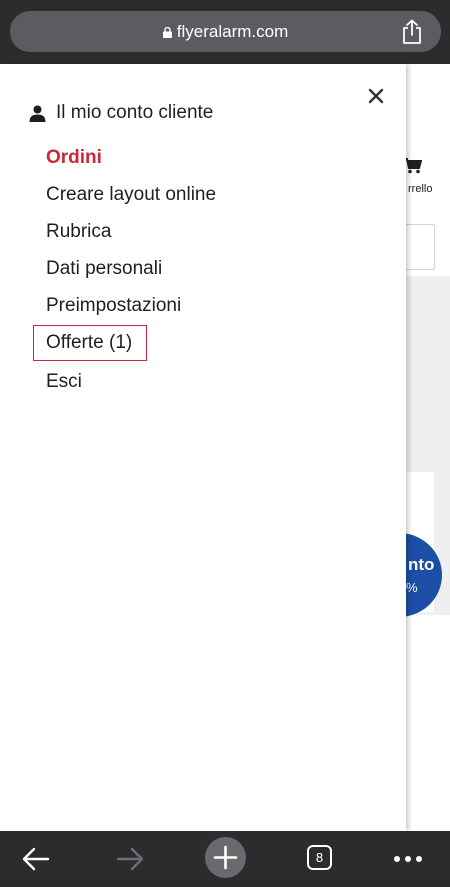 The image size is (450, 887). Describe the element at coordinates (124, 157) in the screenshot. I see `menu-item-orders: Ordini` at that location.